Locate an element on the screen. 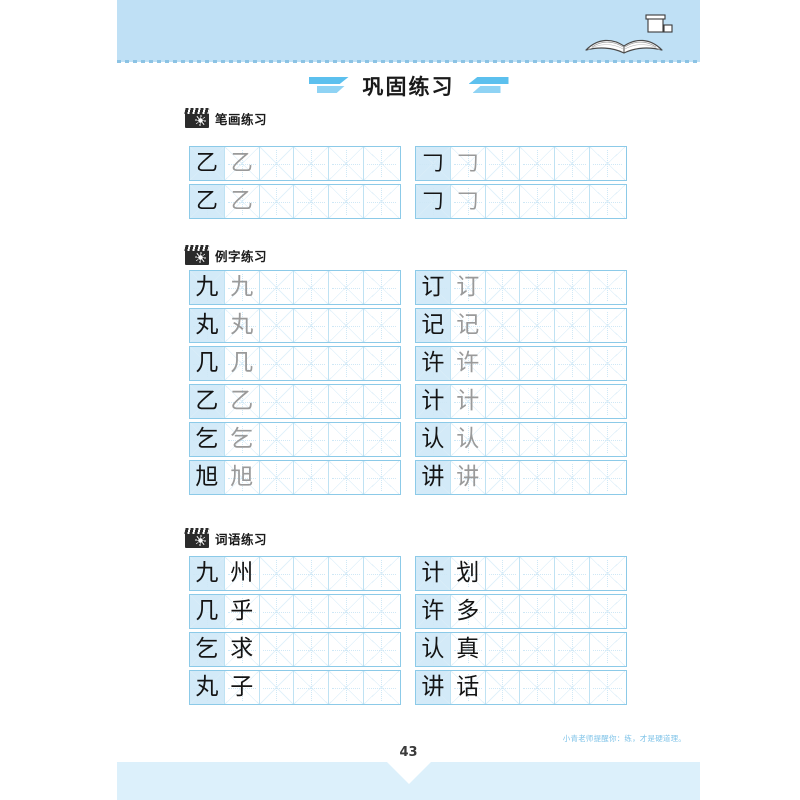 The height and width of the screenshot is (800, 800). practice-row: 记记 is located at coordinates (521, 325).